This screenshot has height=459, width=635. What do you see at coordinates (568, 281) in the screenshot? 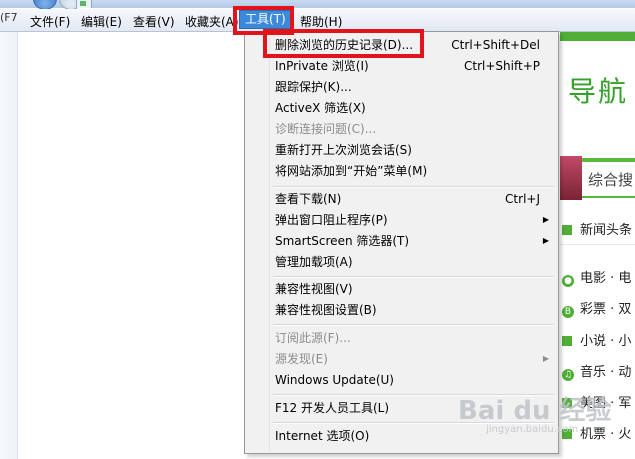
I see `film-icon: ●` at bounding box center [568, 281].